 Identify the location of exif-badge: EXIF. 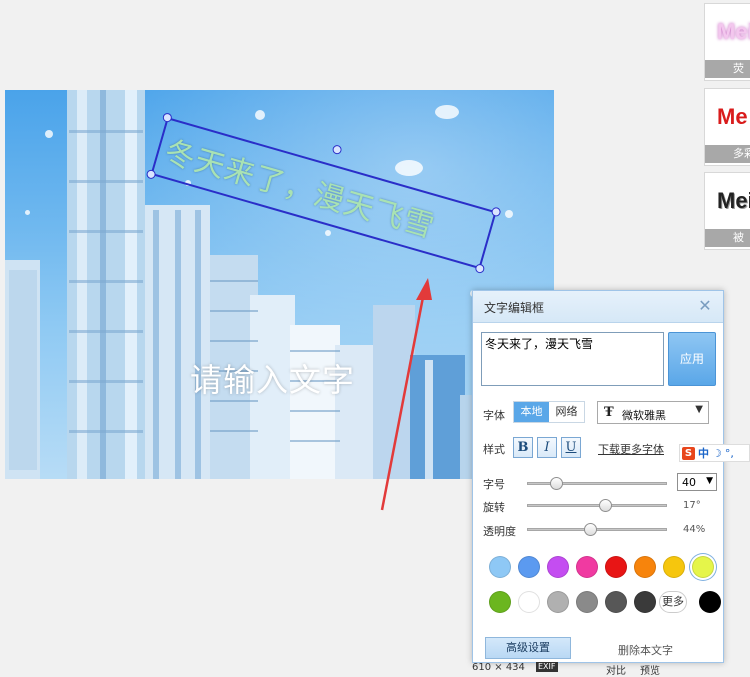
(547, 667).